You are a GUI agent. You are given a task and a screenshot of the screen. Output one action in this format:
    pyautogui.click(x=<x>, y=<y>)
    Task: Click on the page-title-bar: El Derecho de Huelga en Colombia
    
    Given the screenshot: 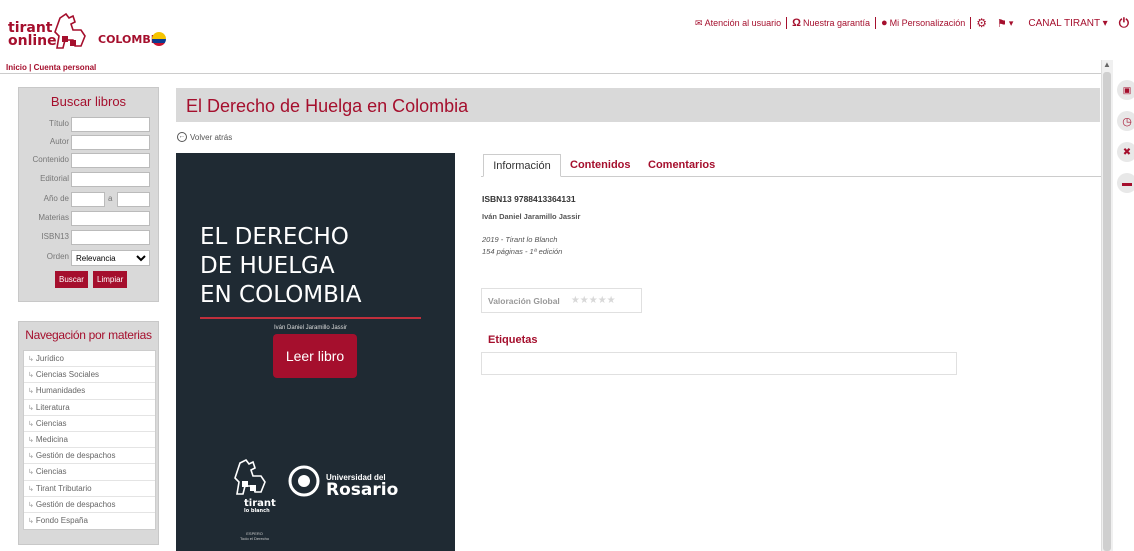 What is the action you would take?
    pyautogui.click(x=638, y=105)
    